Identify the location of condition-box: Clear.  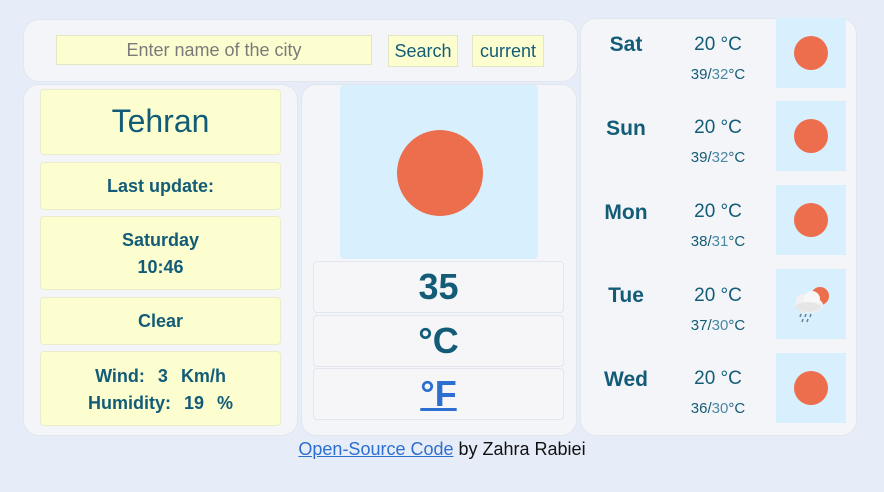
(160, 321).